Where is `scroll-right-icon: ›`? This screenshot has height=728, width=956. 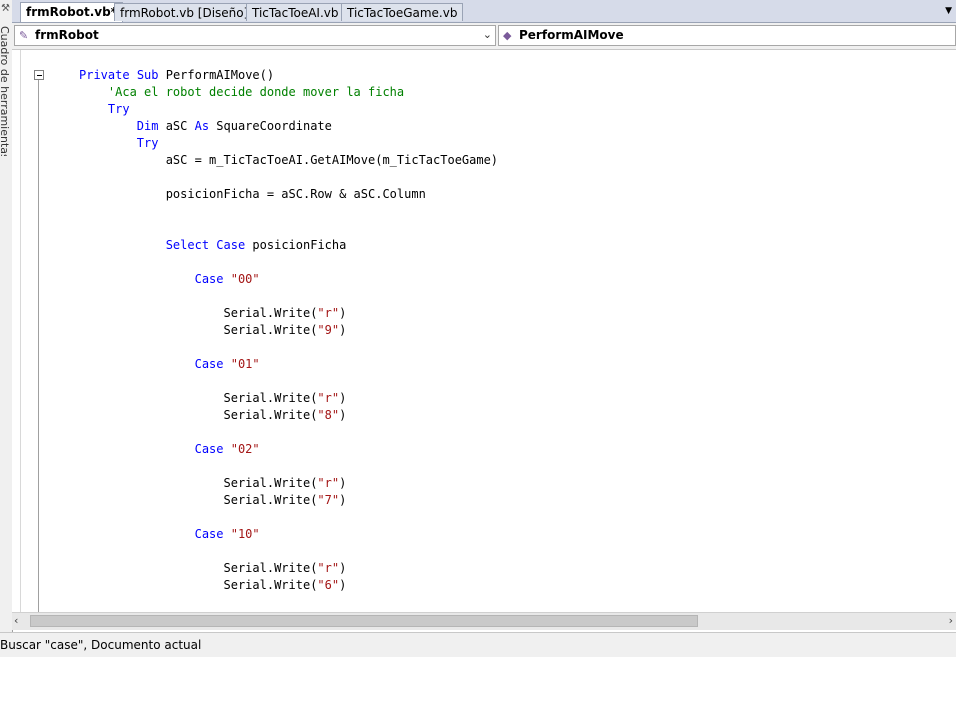
scroll-right-icon: › is located at coordinates (951, 620).